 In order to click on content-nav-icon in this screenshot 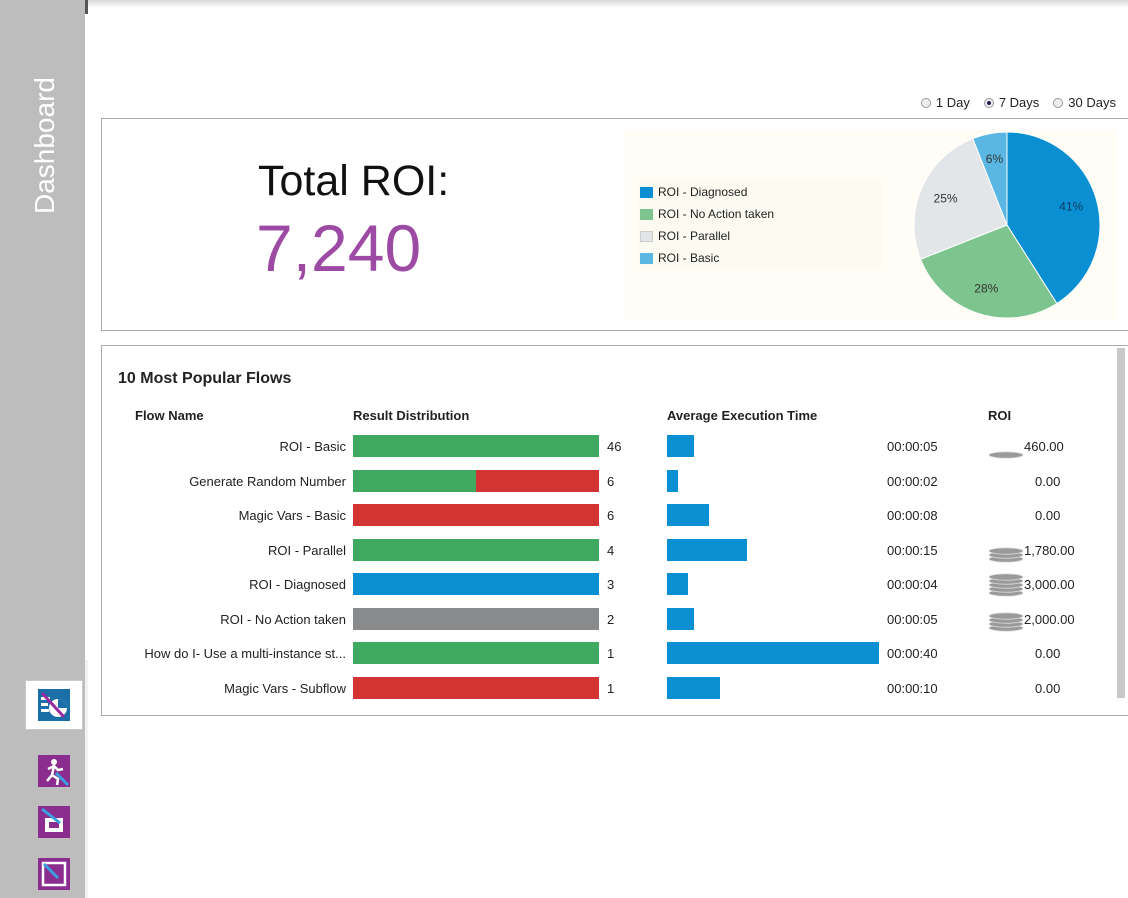, I will do `click(54, 874)`.